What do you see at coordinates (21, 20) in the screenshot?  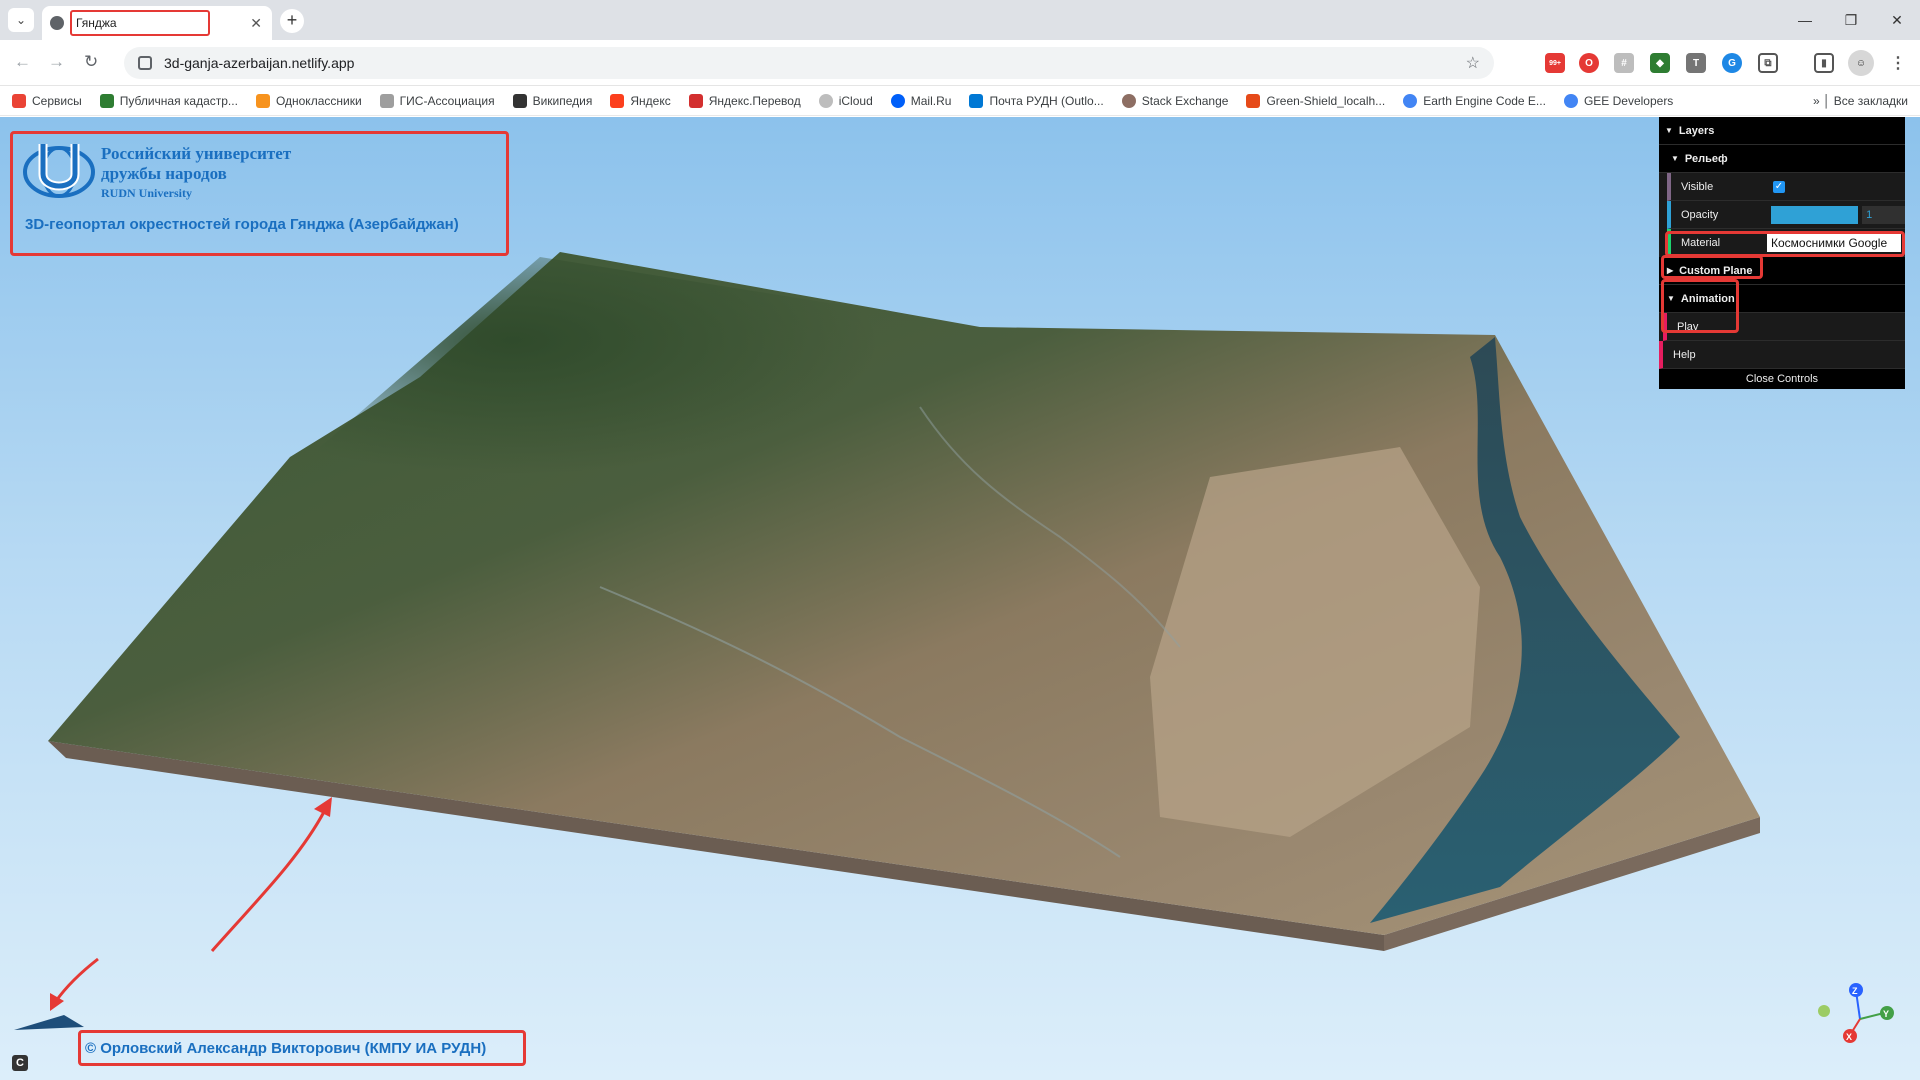 I see `tab-search-button: ⌄` at bounding box center [21, 20].